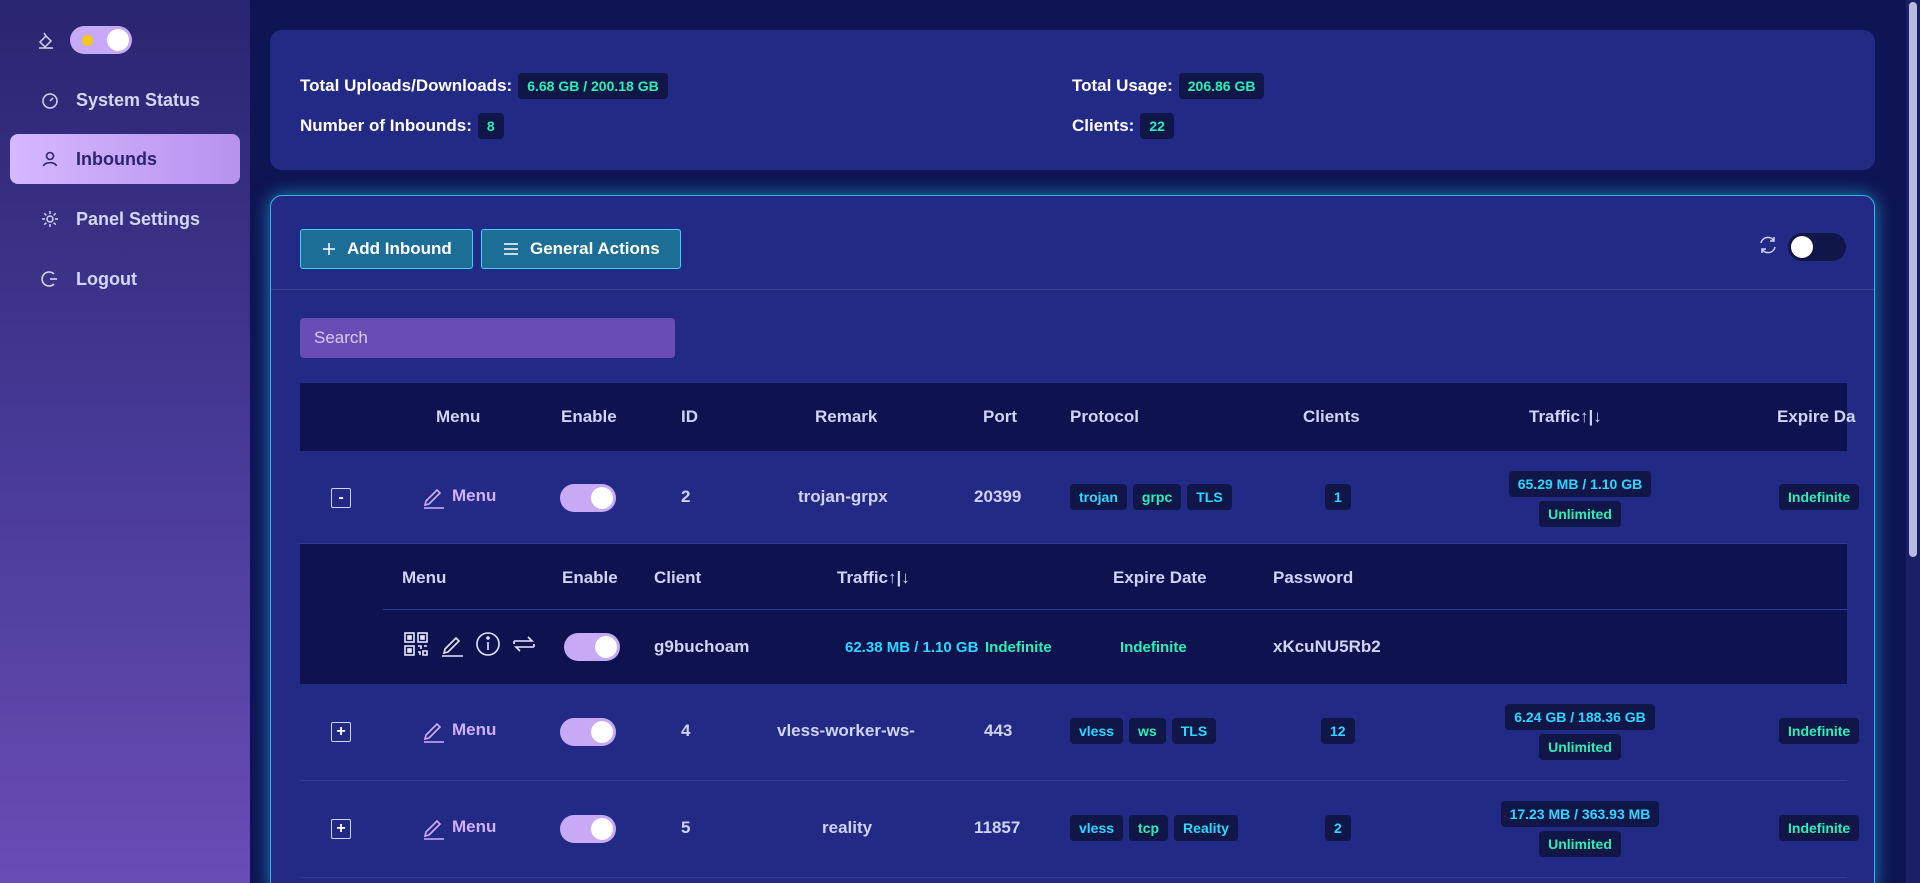  What do you see at coordinates (49, 279) in the screenshot?
I see `logout-icon` at bounding box center [49, 279].